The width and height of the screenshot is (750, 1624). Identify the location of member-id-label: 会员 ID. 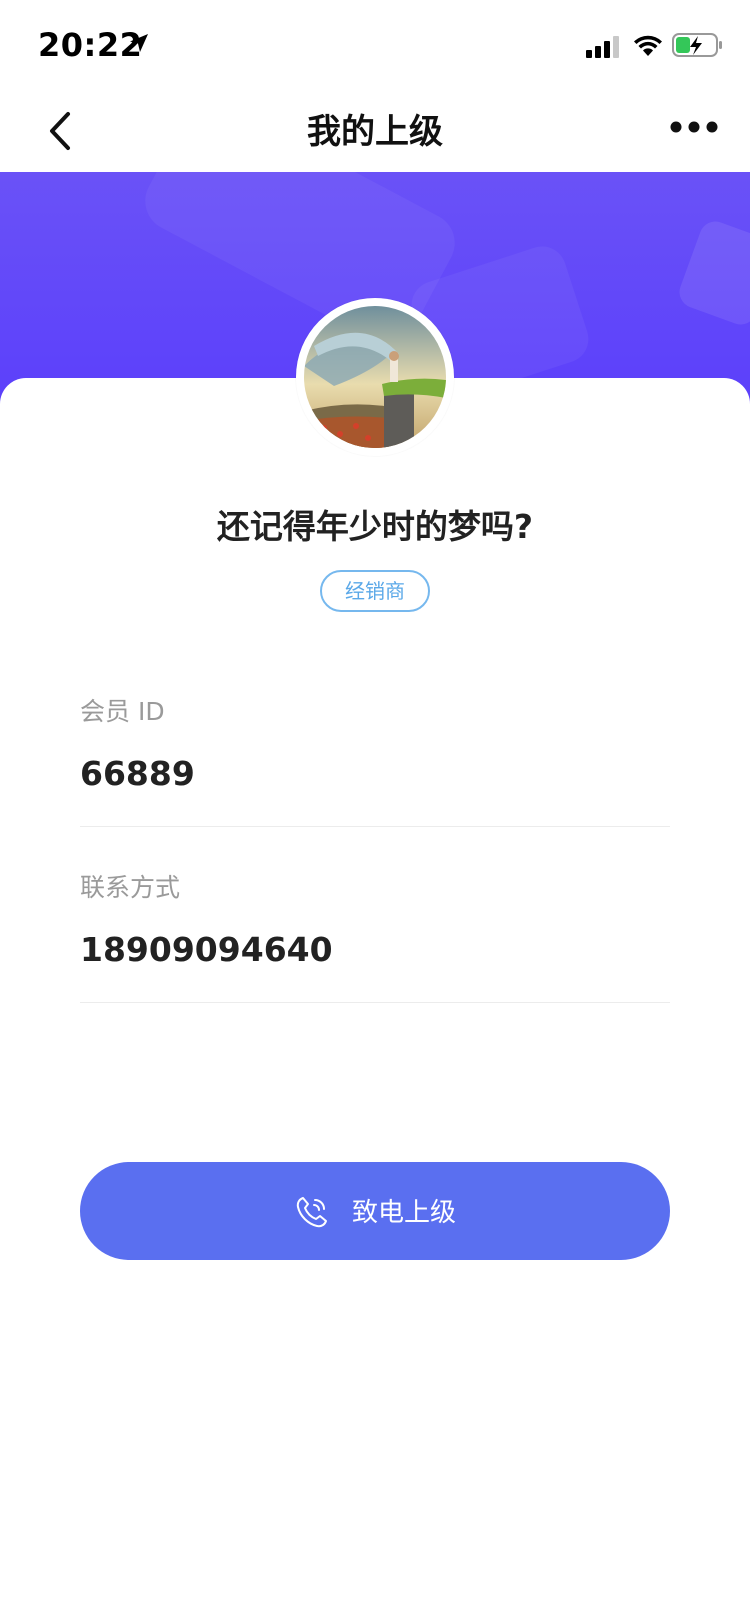
(122, 711).